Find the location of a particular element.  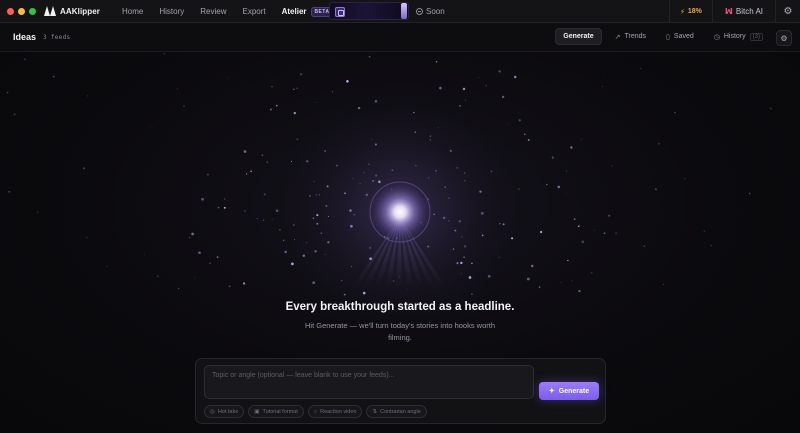

chip-label: Contrarian angle is located at coordinates (400, 411).